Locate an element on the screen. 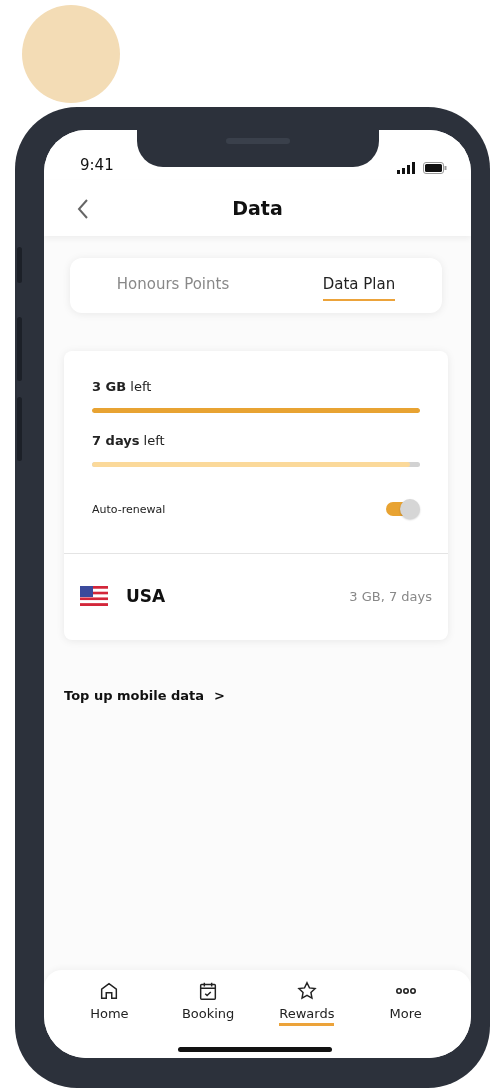 Image resolution: width=494 pixels, height=1088 pixels. status-time: 9:41 is located at coordinates (97, 165).